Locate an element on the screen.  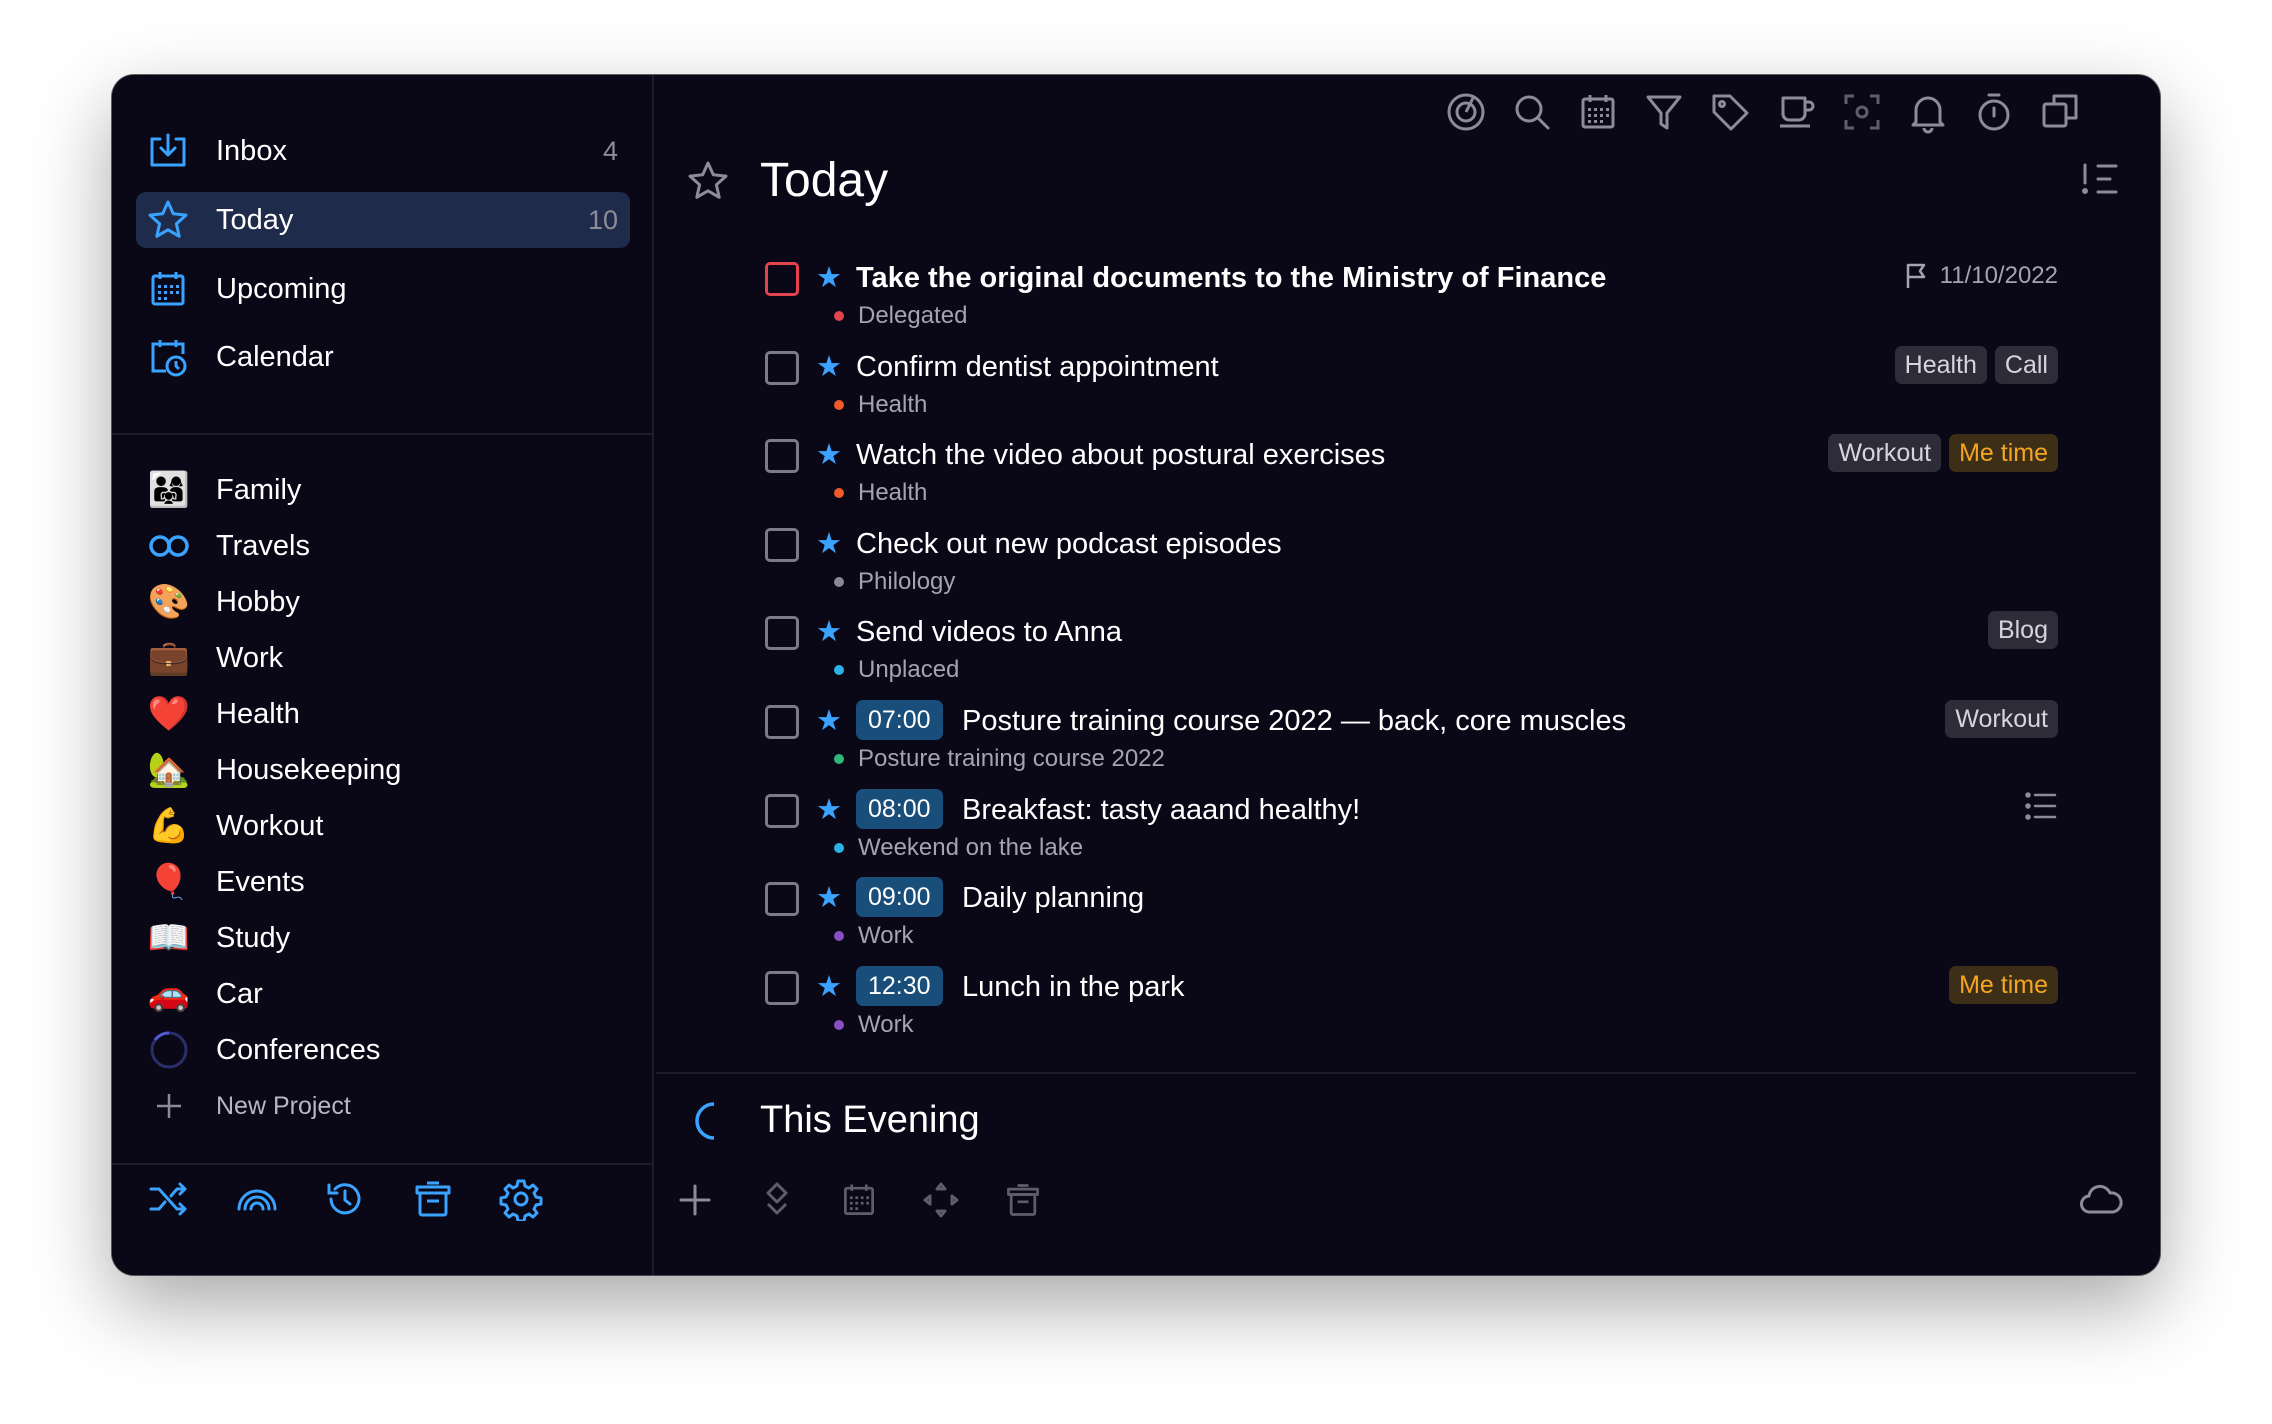
search-icon is located at coordinates (1532, 112).